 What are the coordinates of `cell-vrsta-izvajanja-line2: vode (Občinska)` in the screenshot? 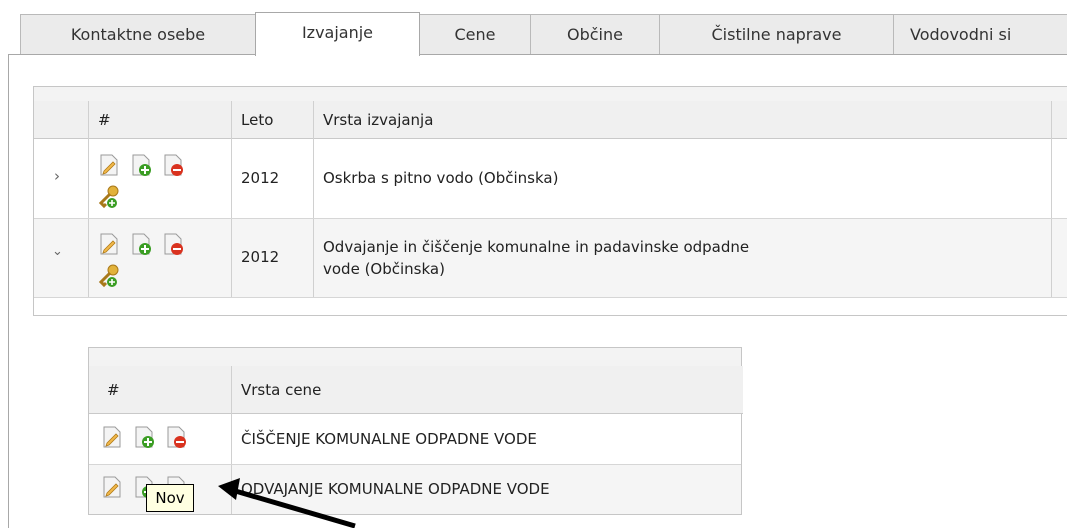 It's located at (384, 269).